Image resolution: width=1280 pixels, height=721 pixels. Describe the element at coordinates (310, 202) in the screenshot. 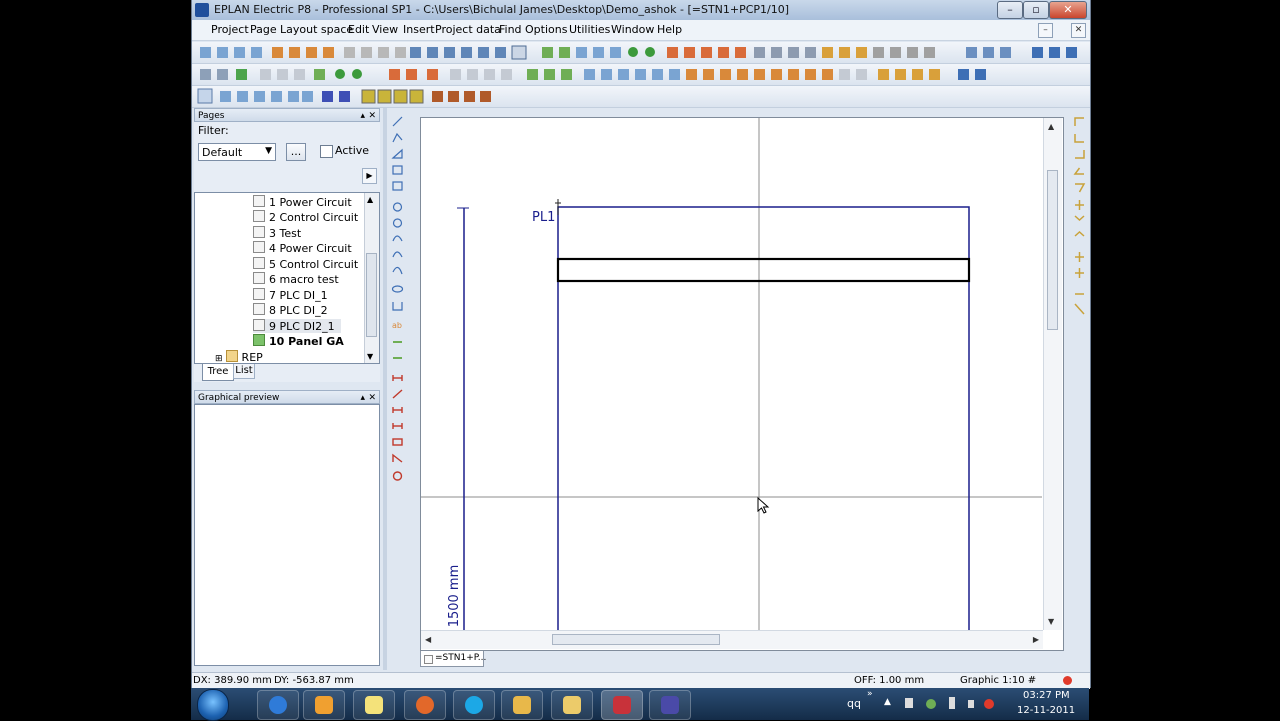

I see `tree-item-label: 1 Power Circuit` at that location.